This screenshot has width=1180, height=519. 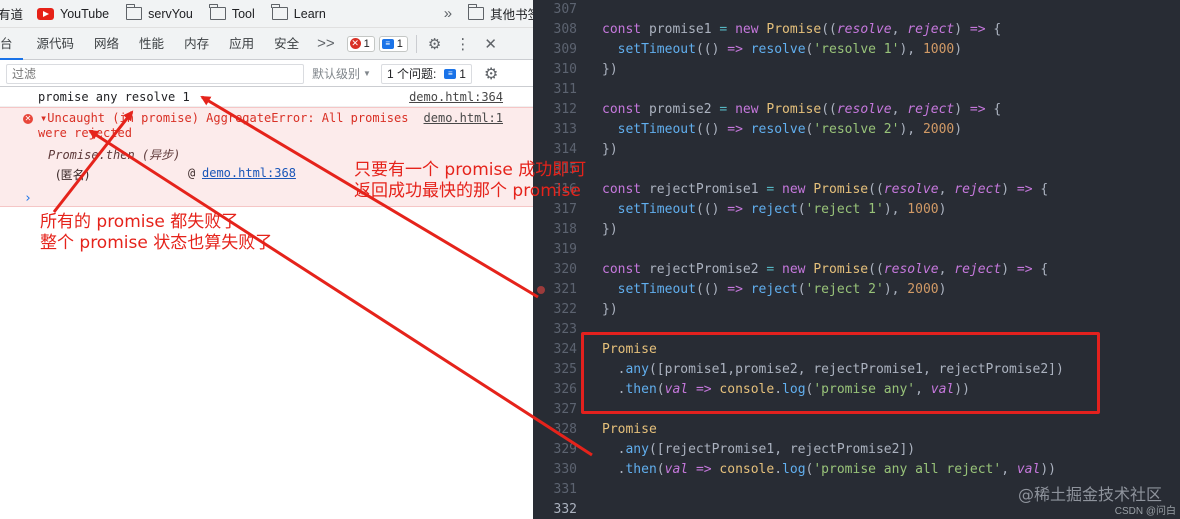 What do you see at coordinates (511, 15) in the screenshot?
I see `bookmark-label: 其他书签` at bounding box center [511, 15].